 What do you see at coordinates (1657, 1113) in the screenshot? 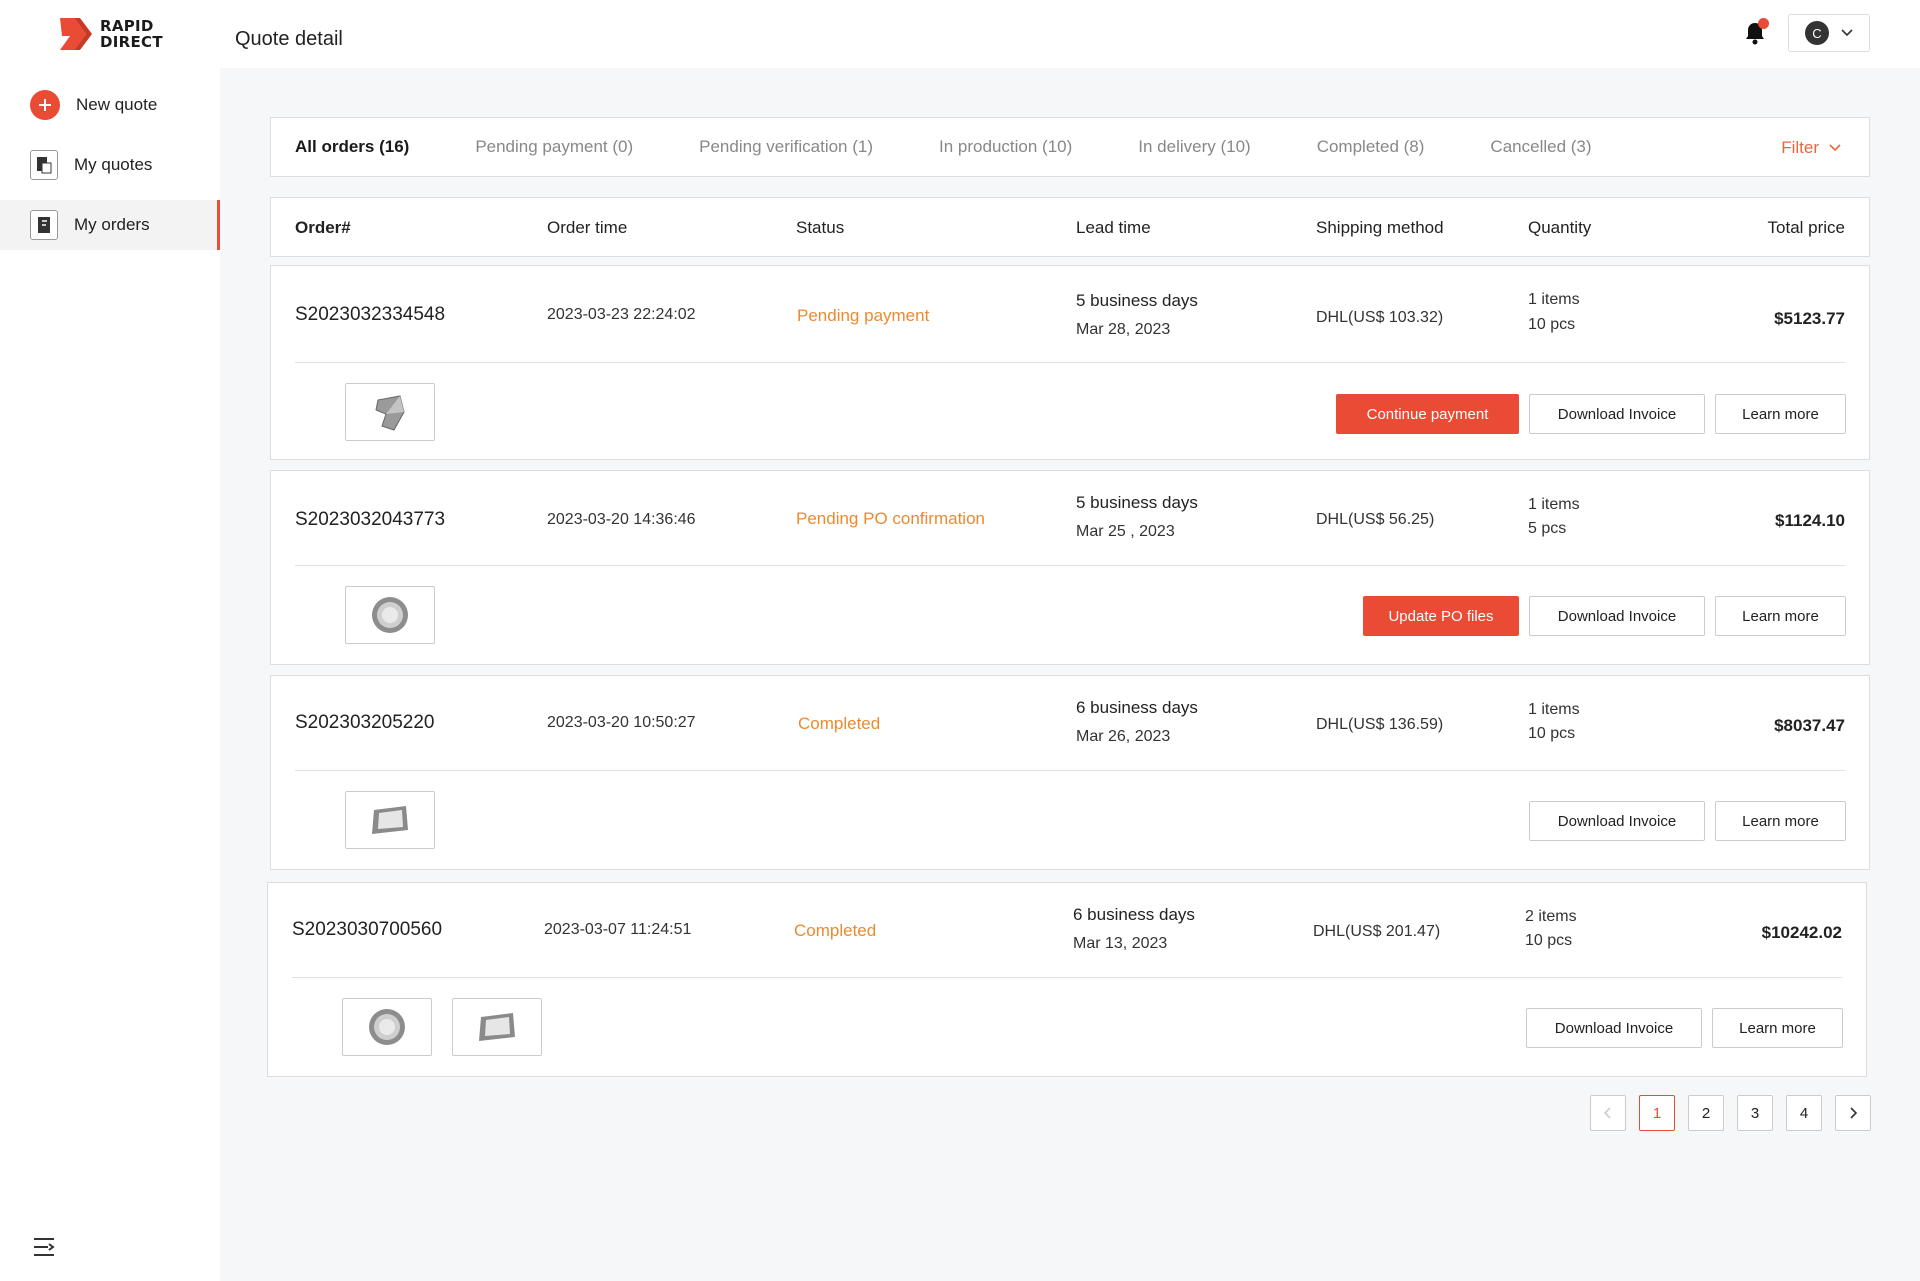
I see `page-1-button: 1` at bounding box center [1657, 1113].